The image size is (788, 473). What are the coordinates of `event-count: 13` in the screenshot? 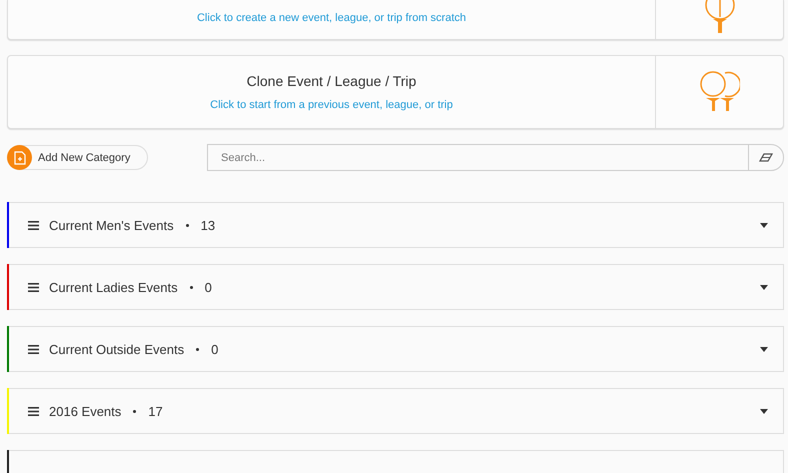 It's located at (208, 225).